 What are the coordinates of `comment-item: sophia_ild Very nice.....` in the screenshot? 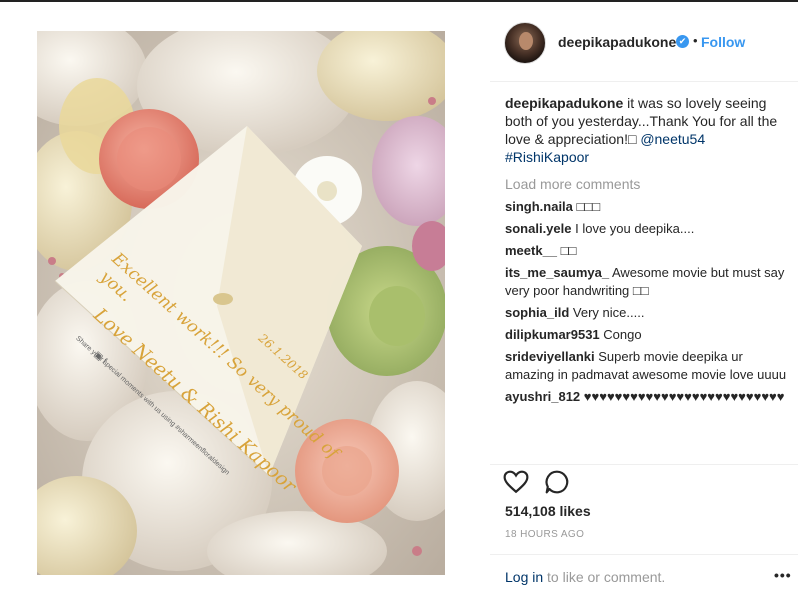 It's located at (647, 313).